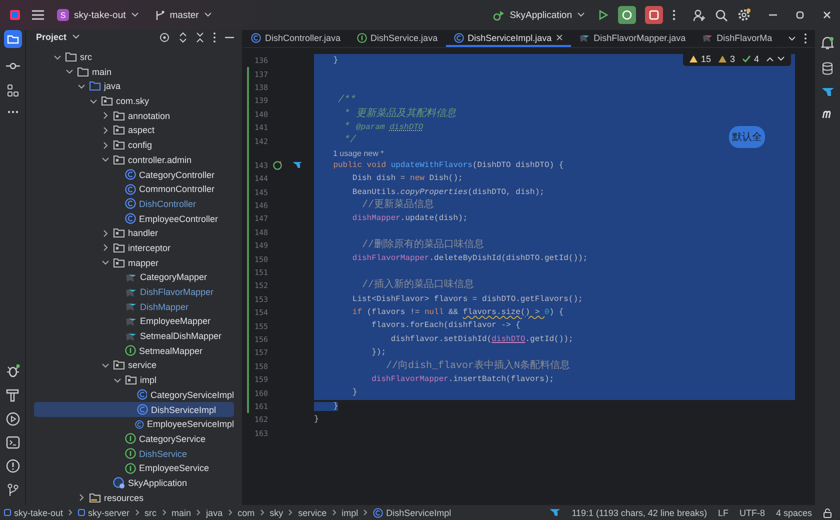  I want to click on tree-item: EmployeeController, so click(134, 218).